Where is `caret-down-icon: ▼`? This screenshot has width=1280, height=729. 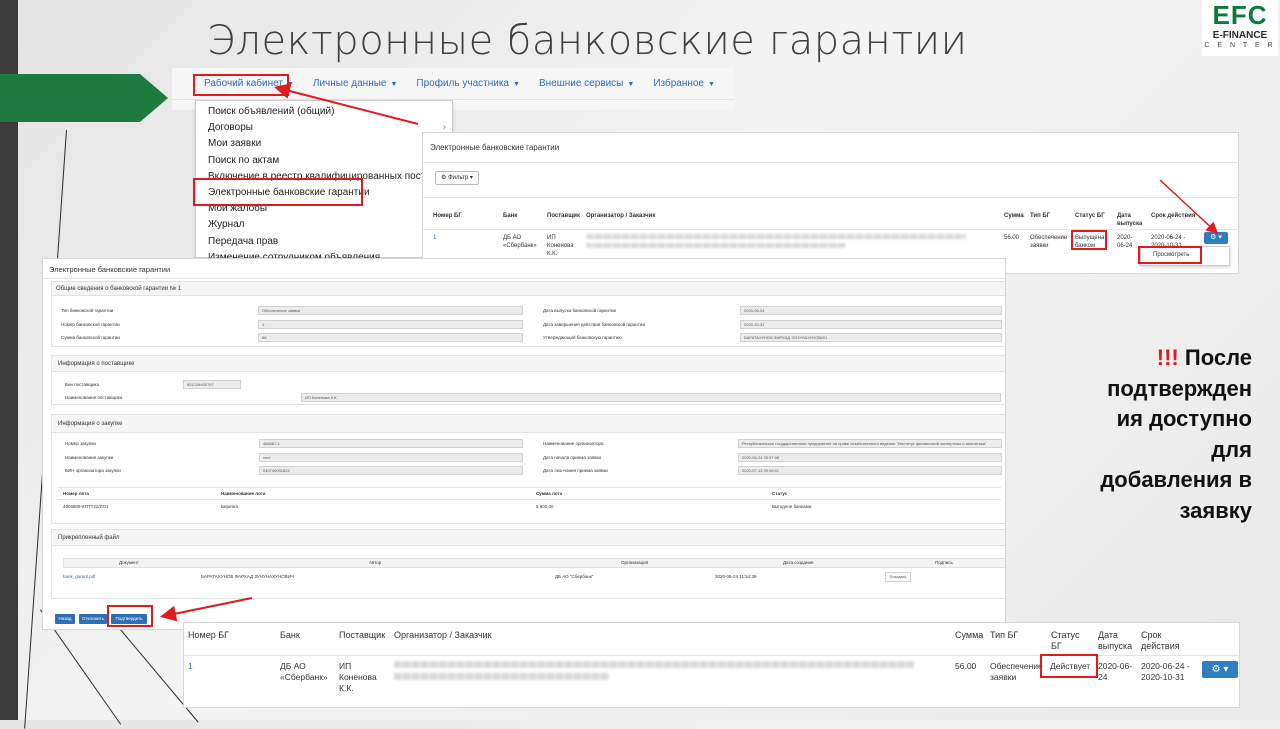
caret-down-icon: ▼ is located at coordinates (394, 84).